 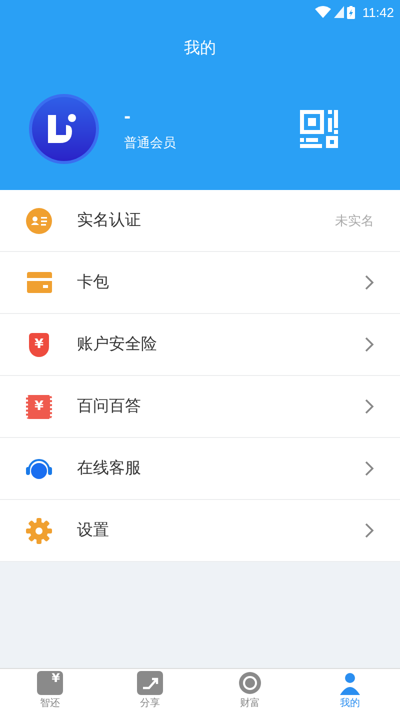 What do you see at coordinates (351, 12) in the screenshot?
I see `battery-icon` at bounding box center [351, 12].